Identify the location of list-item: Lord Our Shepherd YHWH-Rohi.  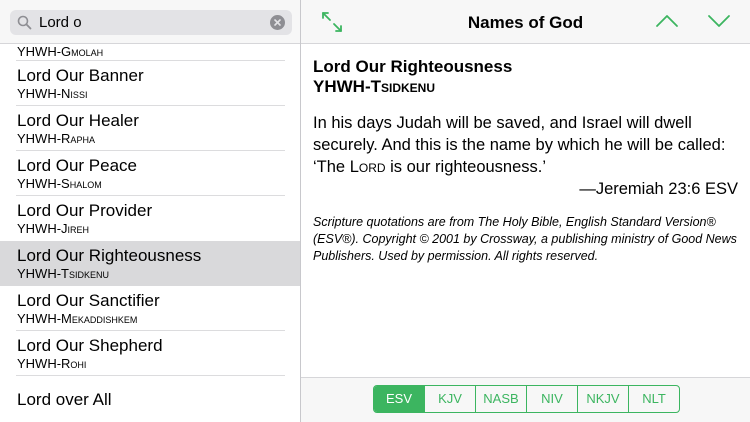
(150, 353).